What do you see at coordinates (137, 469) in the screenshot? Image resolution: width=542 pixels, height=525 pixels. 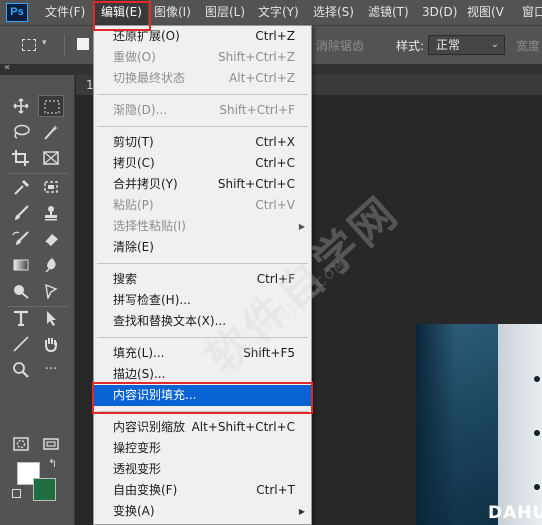 I see `menu-item-label: 透视变形` at bounding box center [137, 469].